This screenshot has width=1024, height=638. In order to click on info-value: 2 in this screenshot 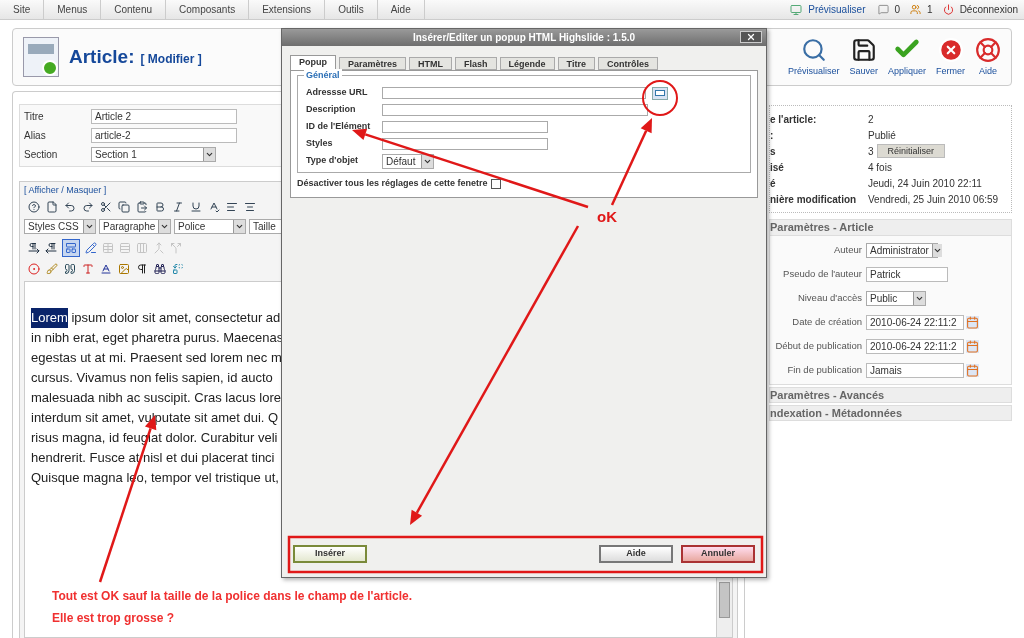, I will do `click(871, 119)`.